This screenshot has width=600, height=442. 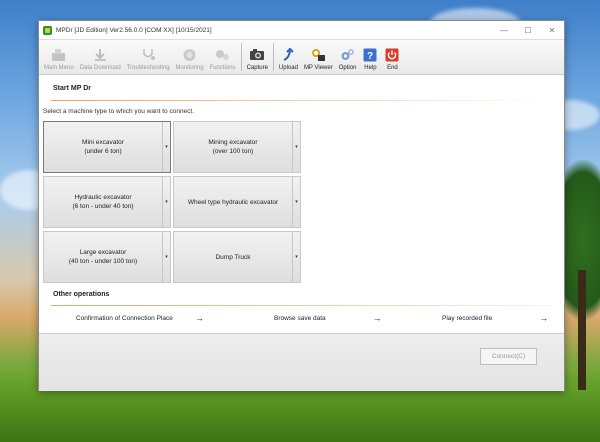 What do you see at coordinates (301, 305) in the screenshot?
I see `other-operations-divider` at bounding box center [301, 305].